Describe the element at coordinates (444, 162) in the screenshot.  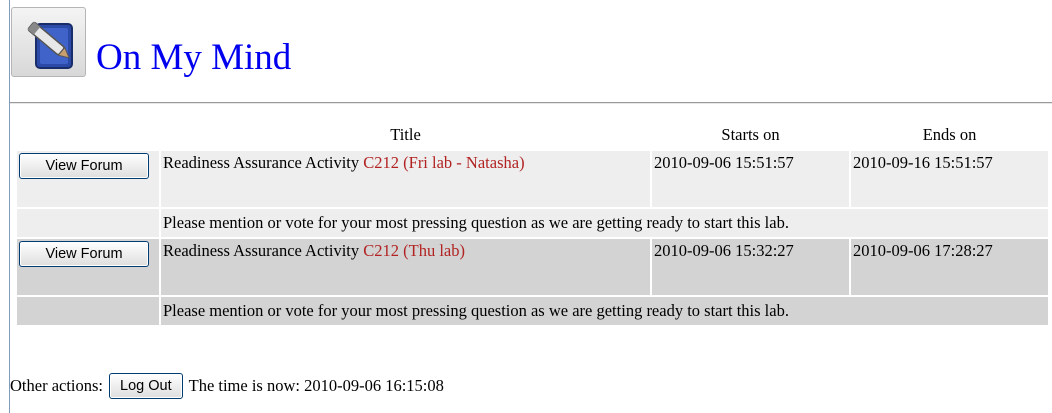
I see `forum-course: C212 (Fri lab - Natasha)` at that location.